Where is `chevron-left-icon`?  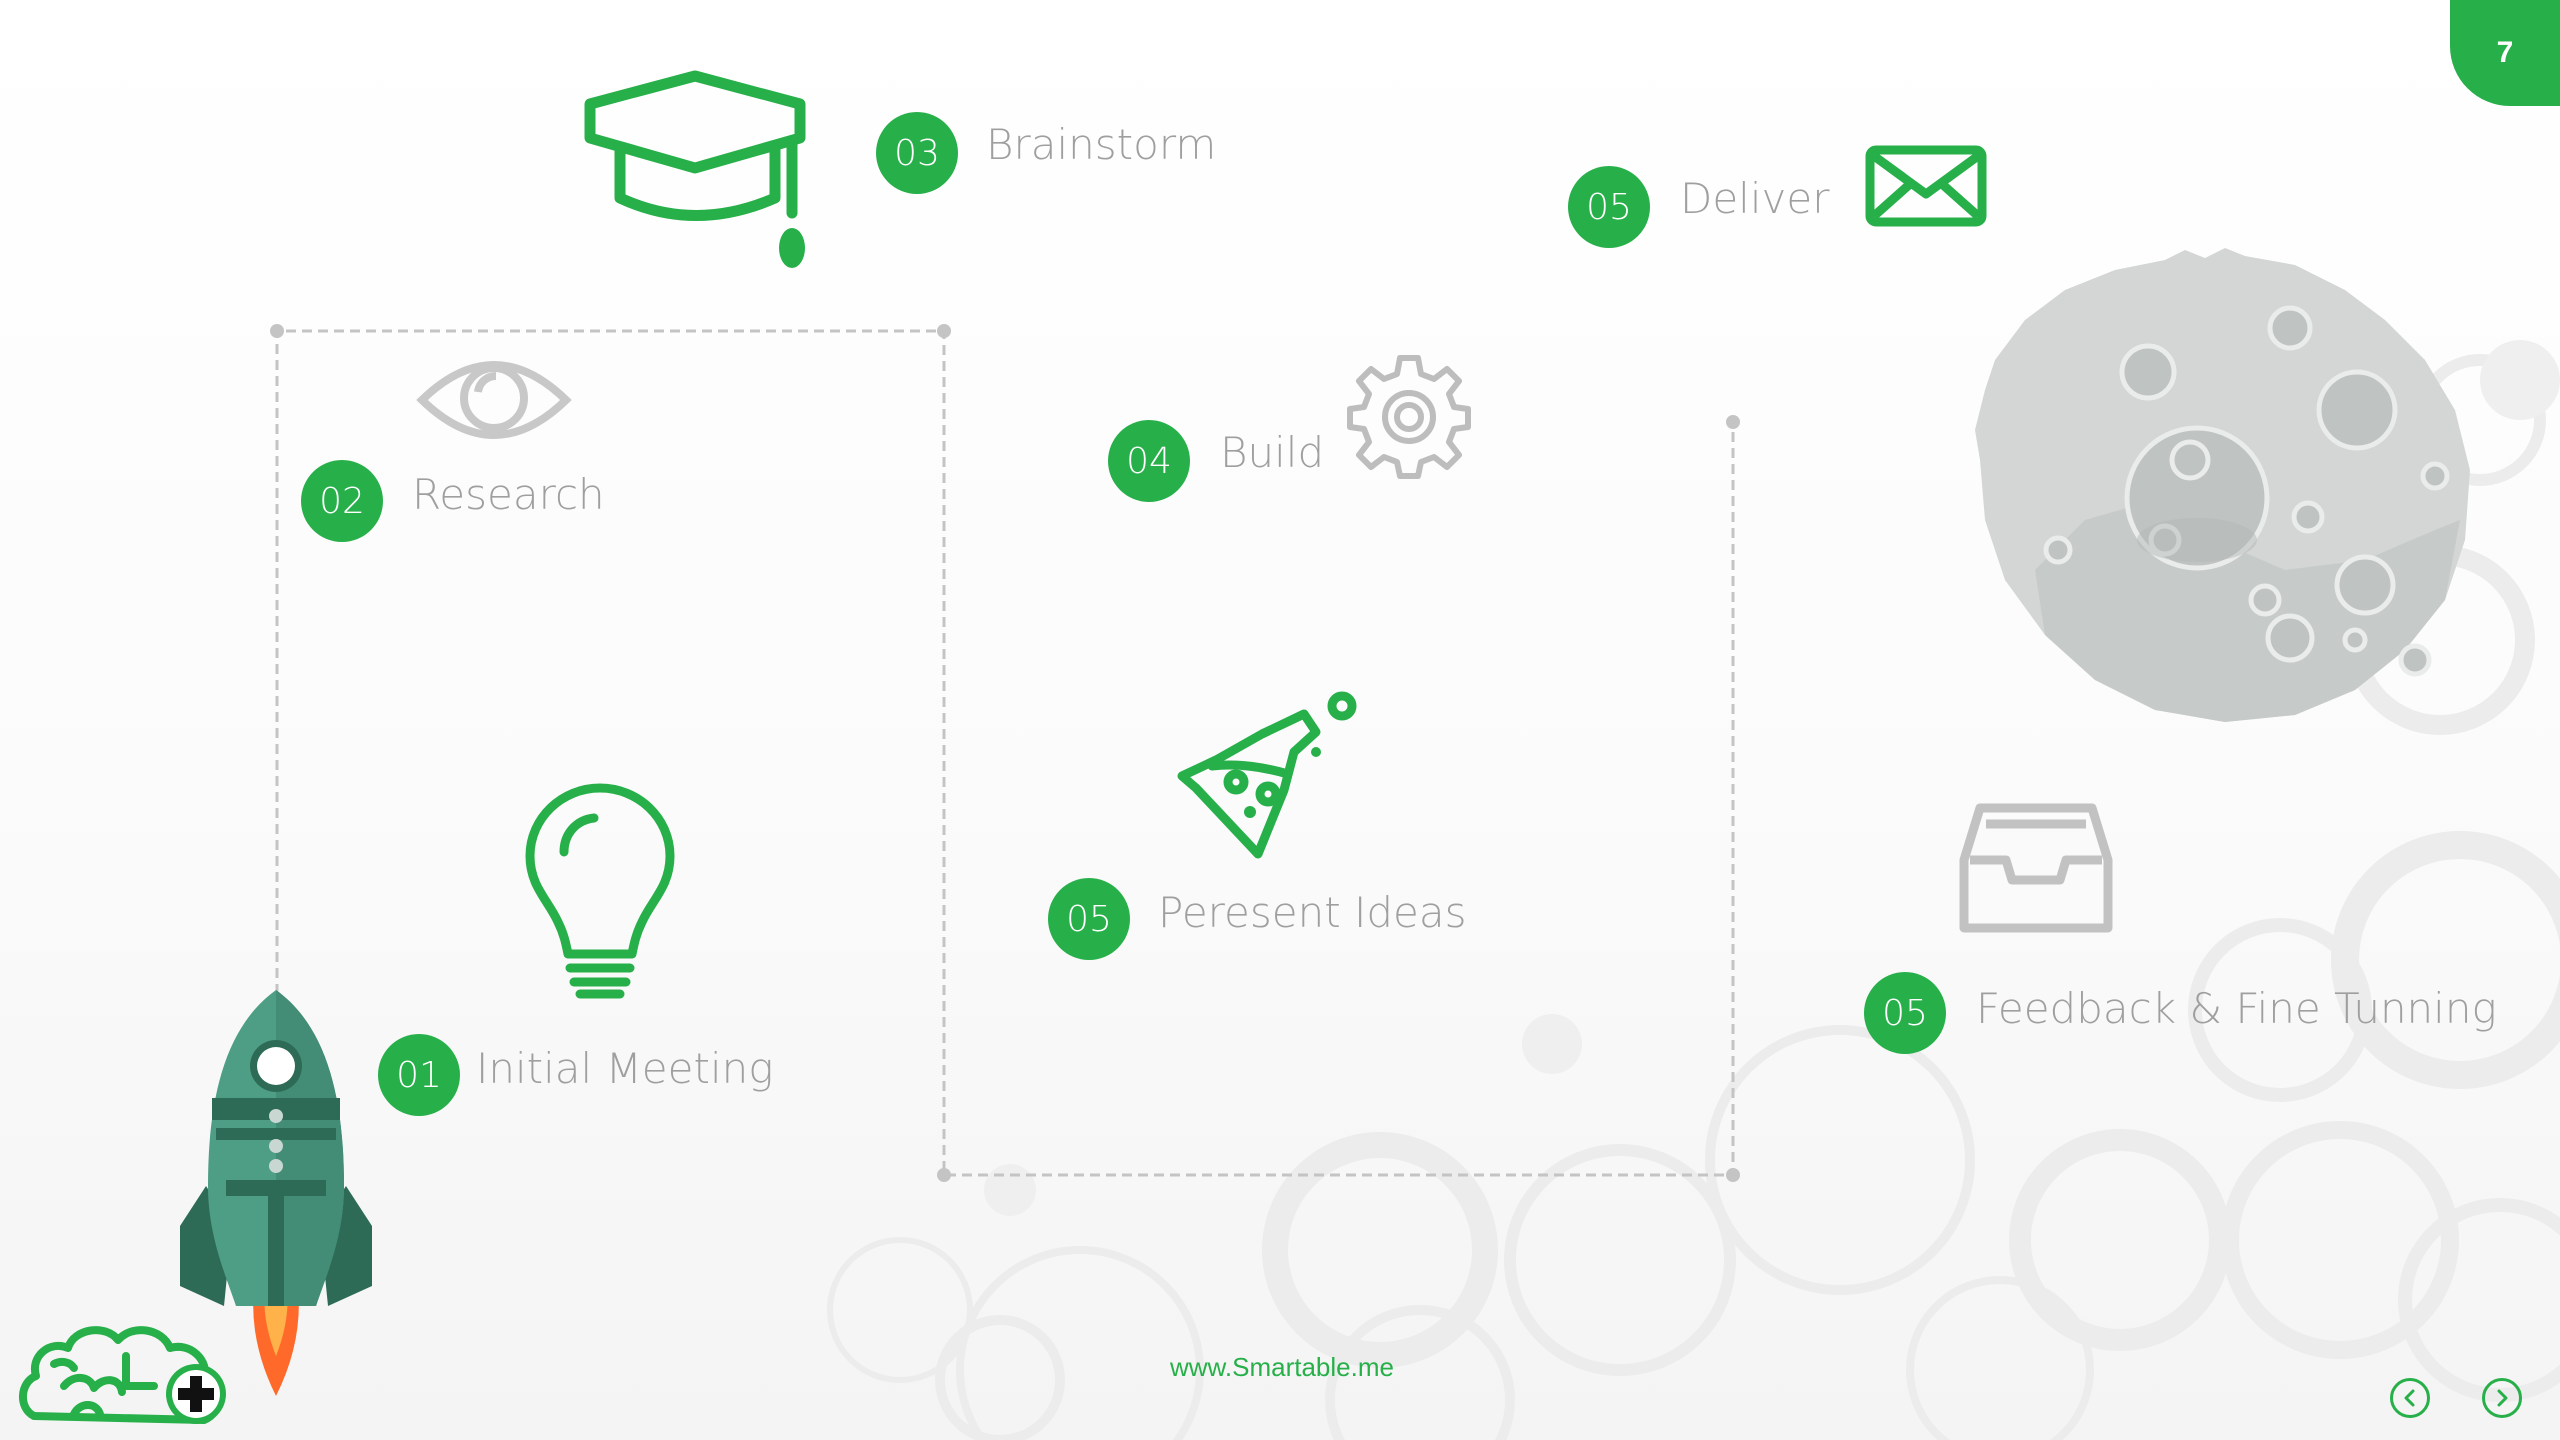
chevron-left-icon is located at coordinates (2409, 1398).